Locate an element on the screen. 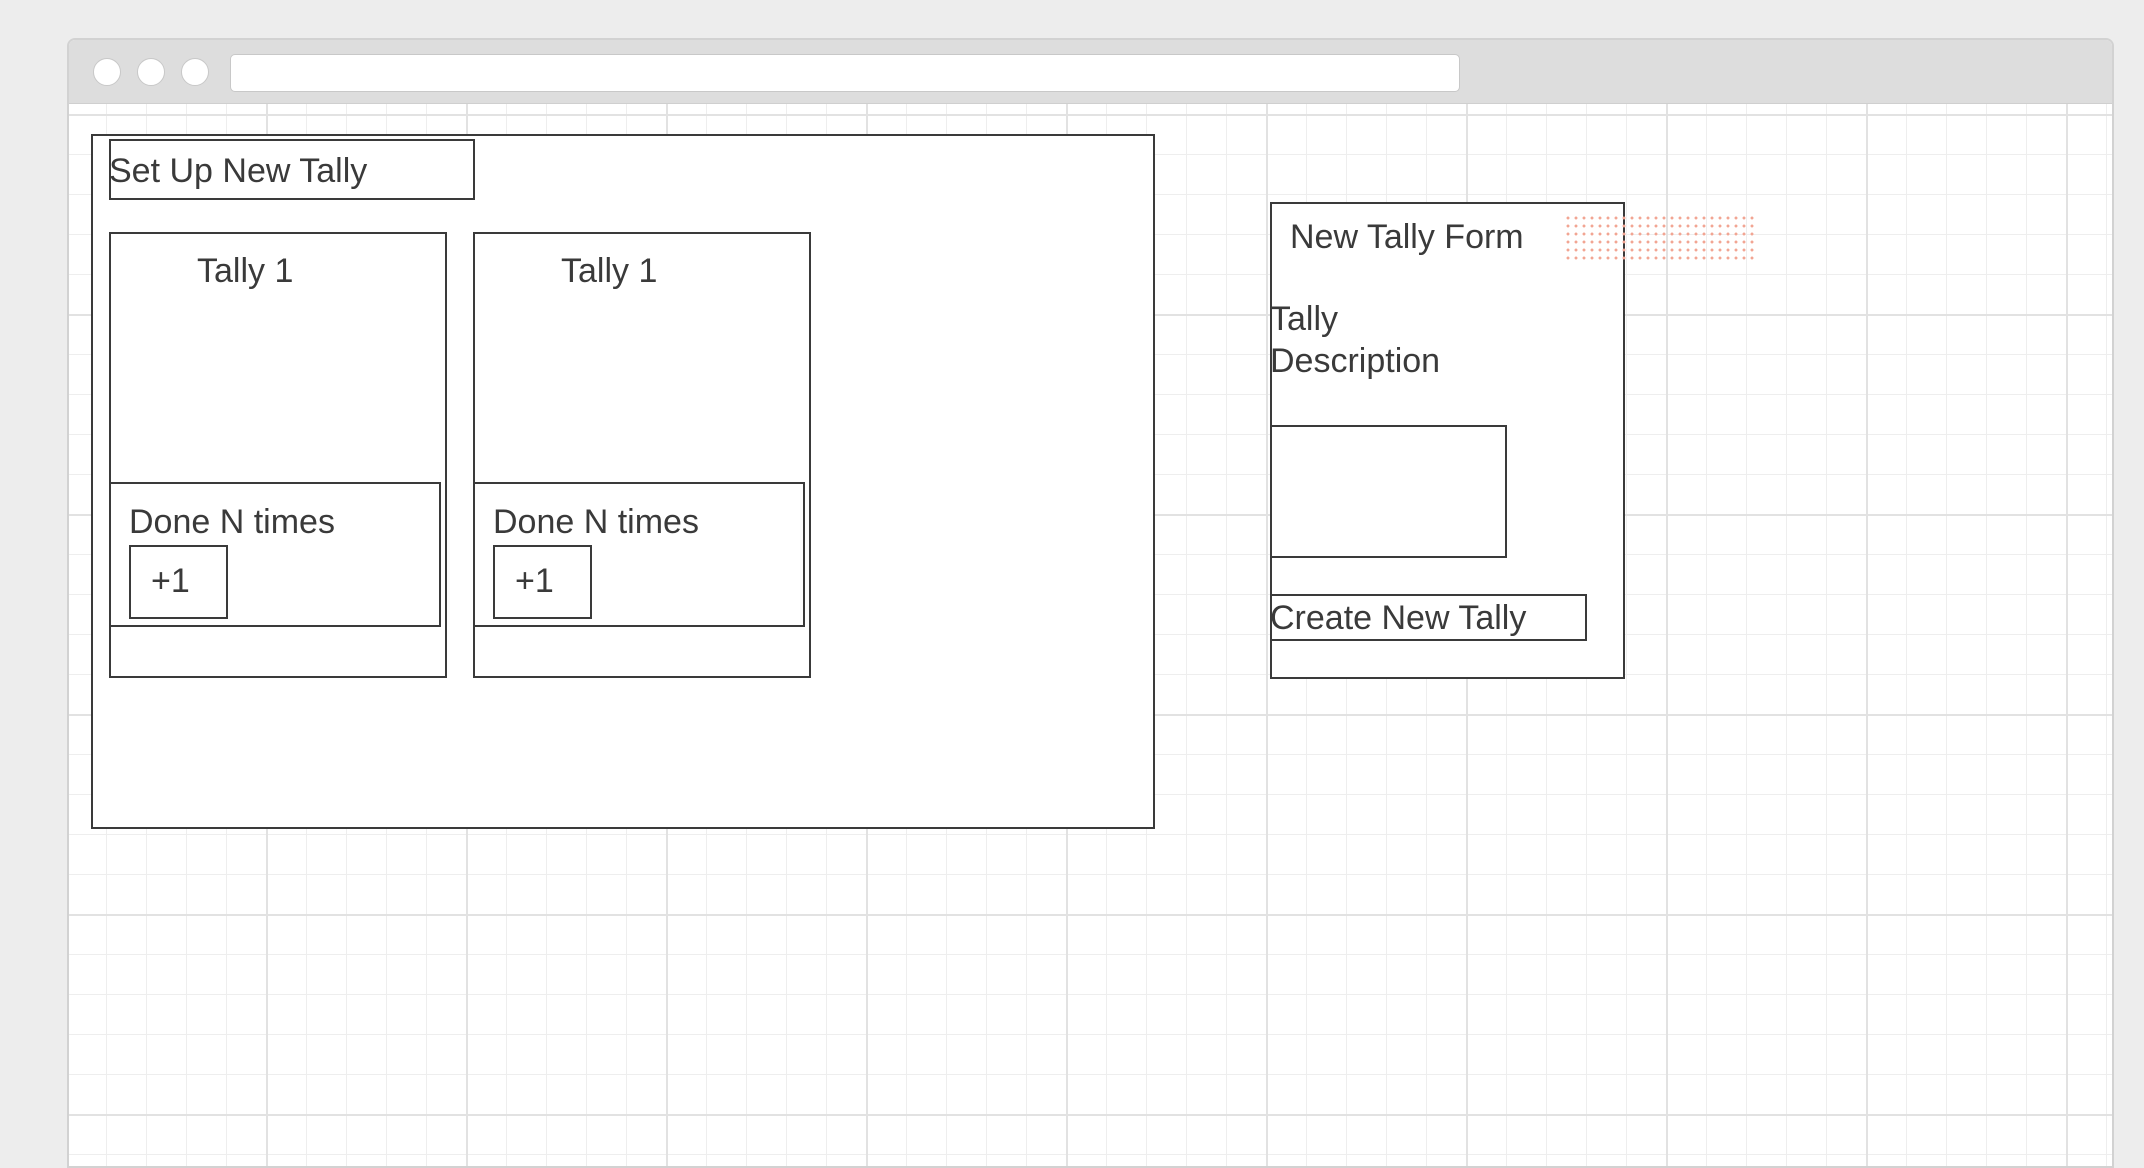 Image resolution: width=2144 pixels, height=1168 pixels. browser-toolbar is located at coordinates (1090, 72).